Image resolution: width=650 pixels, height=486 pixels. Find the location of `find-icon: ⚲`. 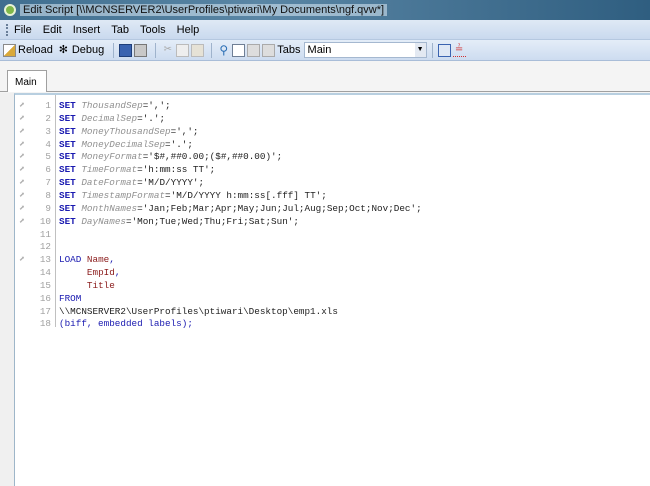

find-icon: ⚲ is located at coordinates (223, 50).